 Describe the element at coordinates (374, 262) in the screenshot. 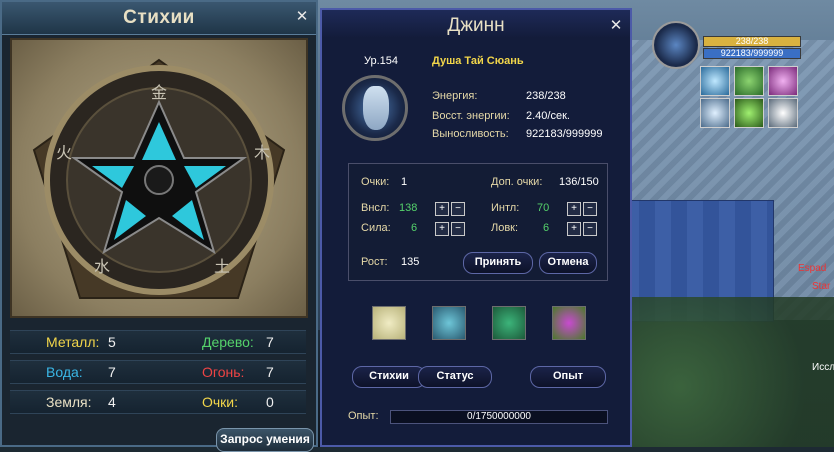

I see `growth-label: Рост:` at that location.